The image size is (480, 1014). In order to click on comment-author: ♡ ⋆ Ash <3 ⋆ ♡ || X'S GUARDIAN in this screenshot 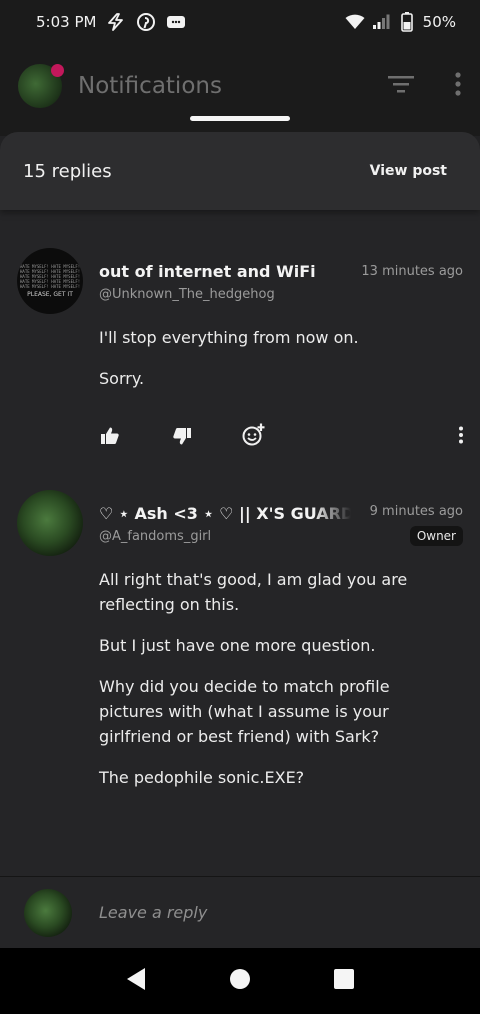, I will do `click(225, 513)`.